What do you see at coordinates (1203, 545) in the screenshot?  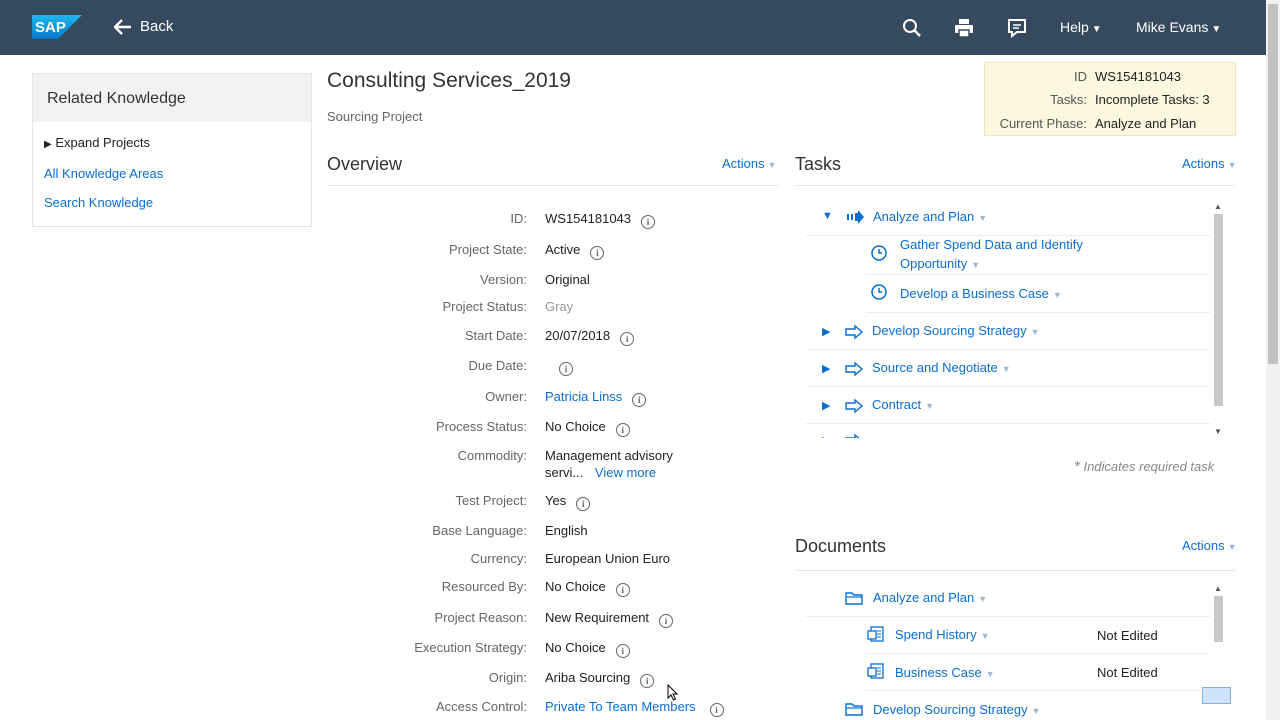 I see `documents-actions-label: Actions` at bounding box center [1203, 545].